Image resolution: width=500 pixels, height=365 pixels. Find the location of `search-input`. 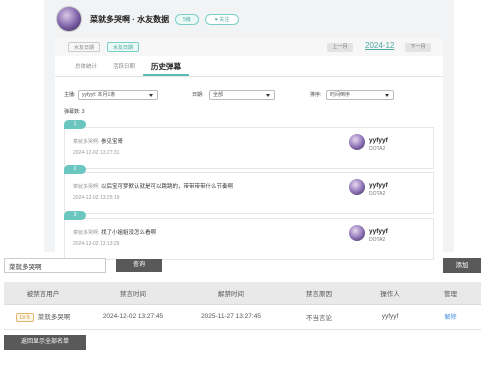

search-input is located at coordinates (55, 265).